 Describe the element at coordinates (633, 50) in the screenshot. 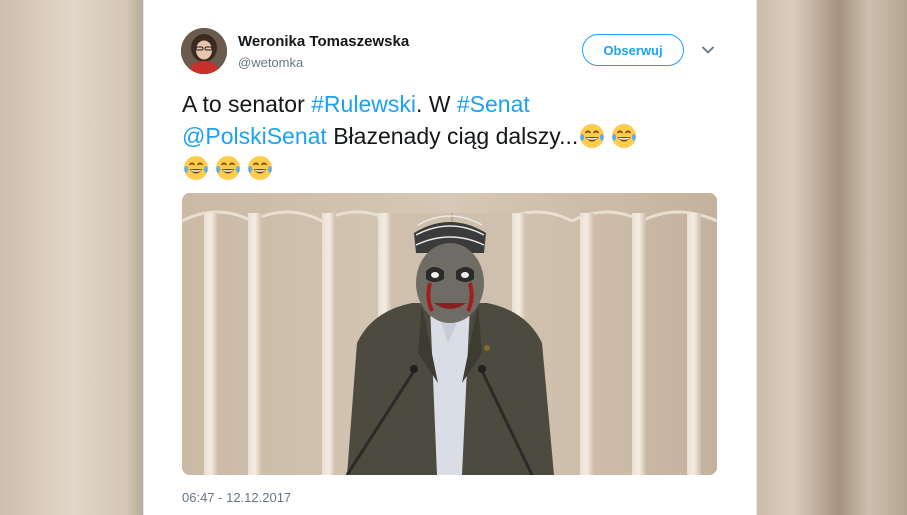

I see `follow-button: Obserwuj` at that location.